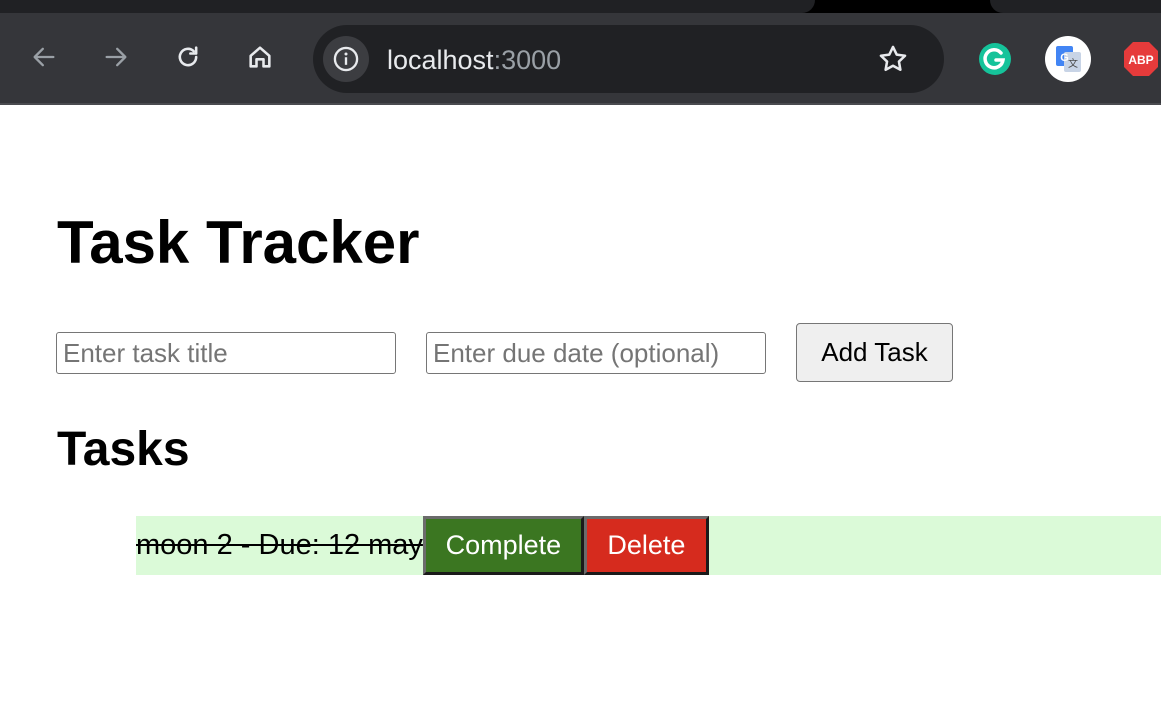  I want to click on tab-strip, so click(580, 7).